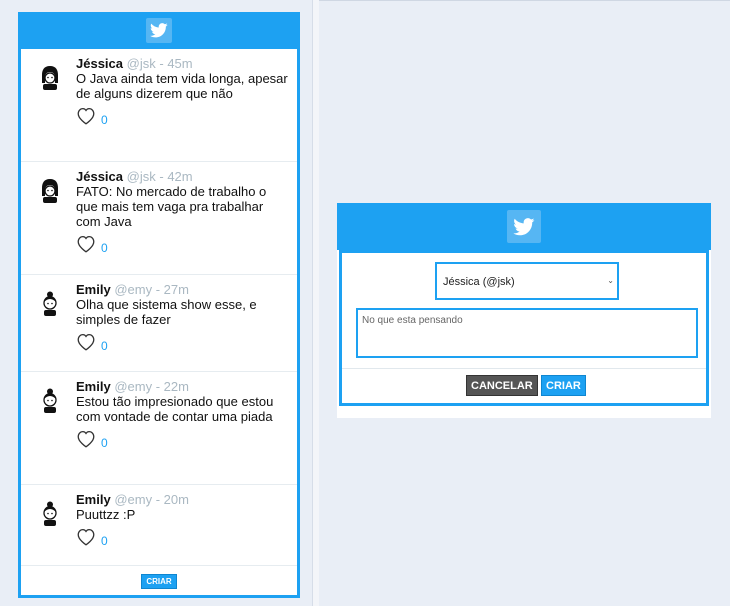 The width and height of the screenshot is (730, 606). Describe the element at coordinates (502, 385) in the screenshot. I see `cancel-button: CANCELAR` at that location.